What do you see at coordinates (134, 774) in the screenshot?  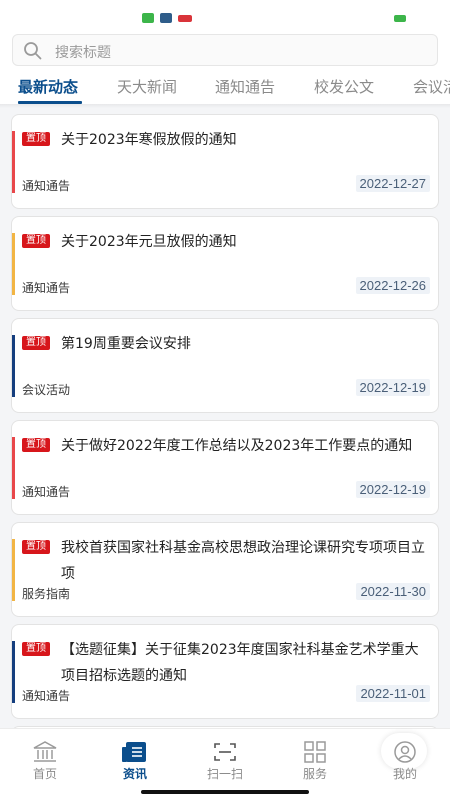 I see `nav-label: 资讯` at bounding box center [134, 774].